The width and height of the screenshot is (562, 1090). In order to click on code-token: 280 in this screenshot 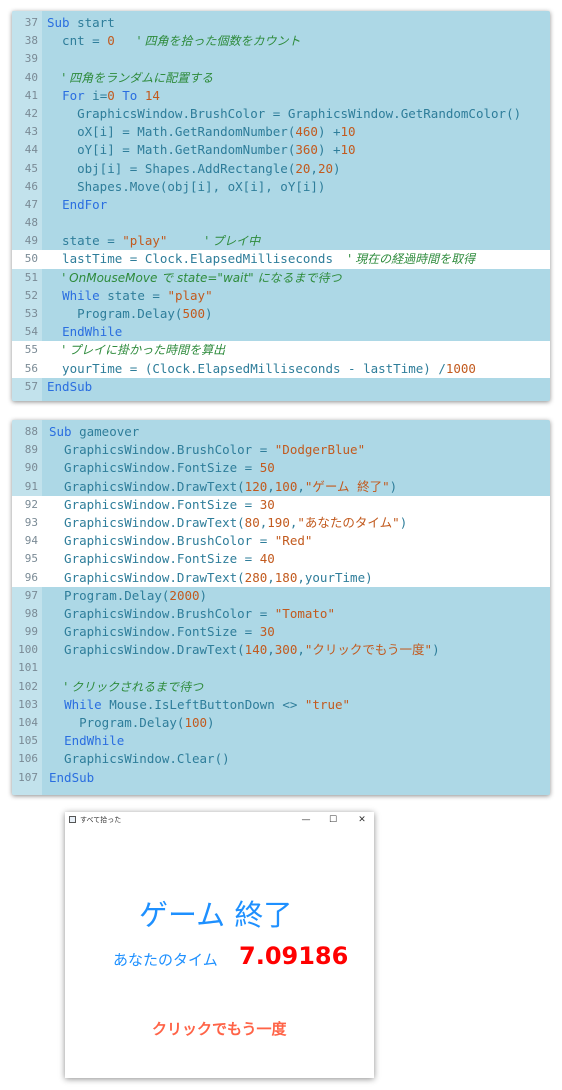, I will do `click(256, 577)`.